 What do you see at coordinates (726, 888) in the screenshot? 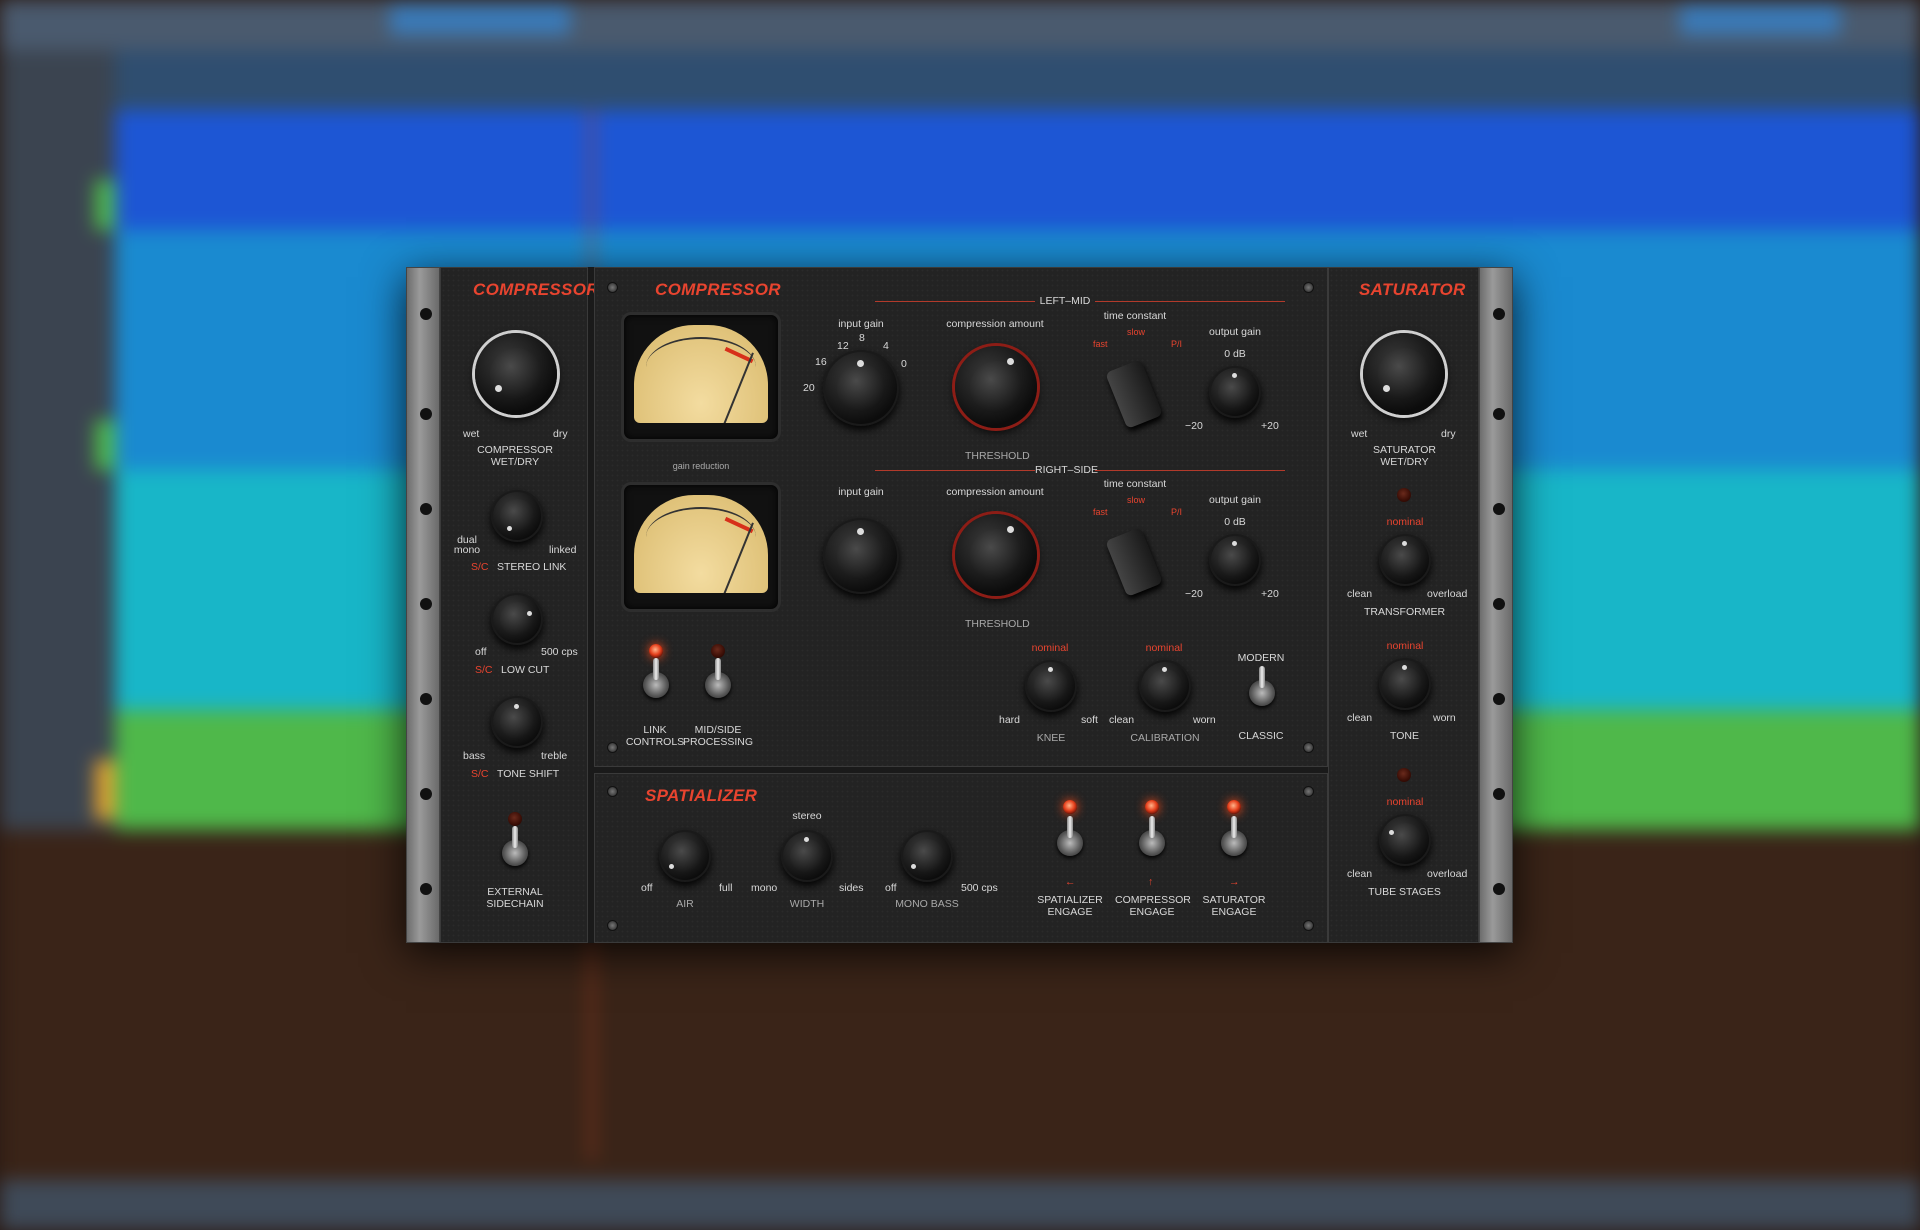
I see `air-max: full` at bounding box center [726, 888].